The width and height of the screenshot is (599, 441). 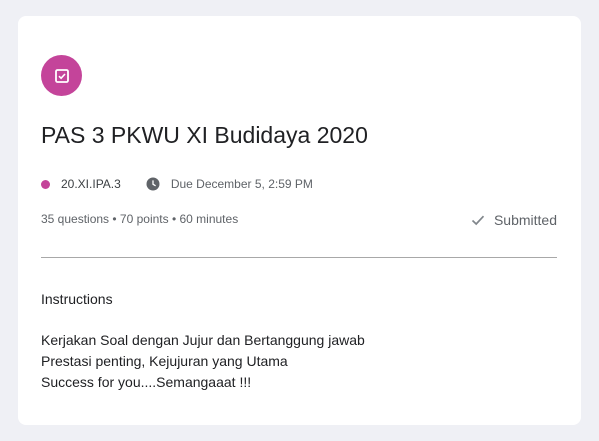 I want to click on divider, so click(x=299, y=257).